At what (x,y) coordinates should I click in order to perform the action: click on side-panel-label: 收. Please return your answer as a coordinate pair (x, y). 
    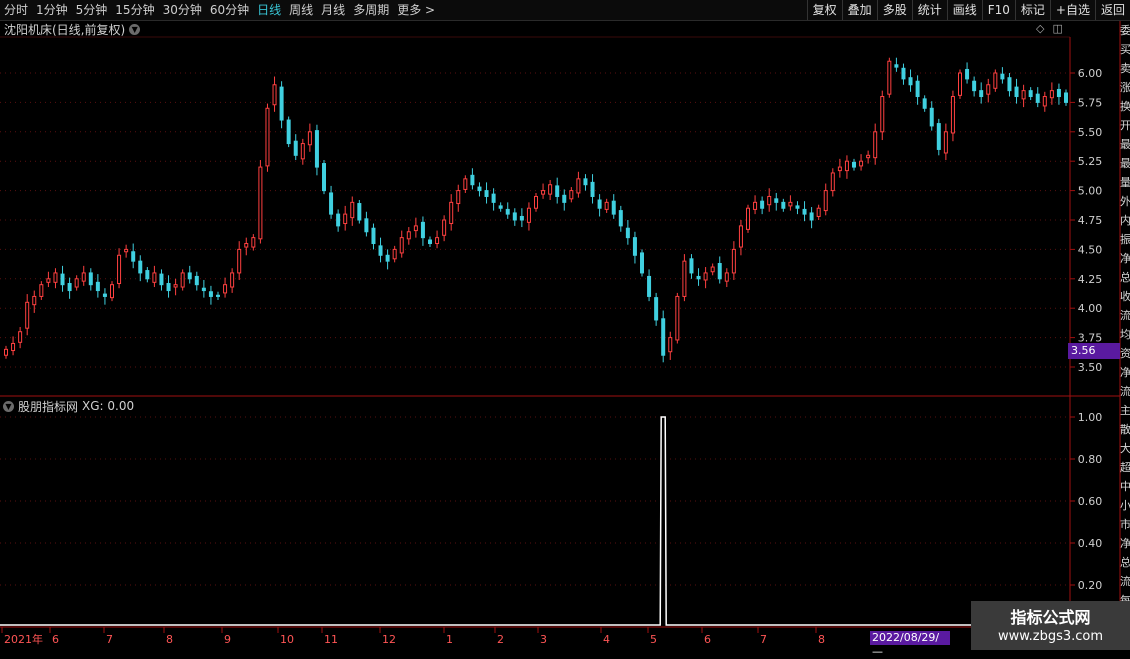
    Looking at the image, I should click on (1125, 296).